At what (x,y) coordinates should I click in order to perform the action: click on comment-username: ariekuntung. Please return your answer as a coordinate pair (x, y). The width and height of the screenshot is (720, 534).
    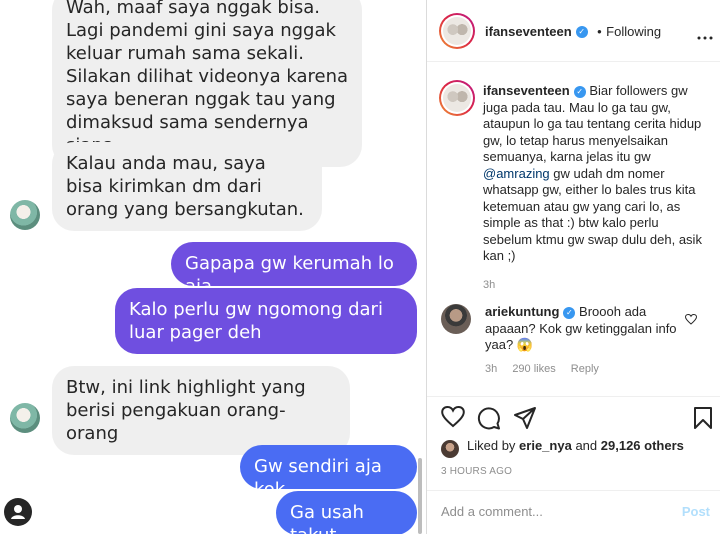
    Looking at the image, I should click on (522, 311).